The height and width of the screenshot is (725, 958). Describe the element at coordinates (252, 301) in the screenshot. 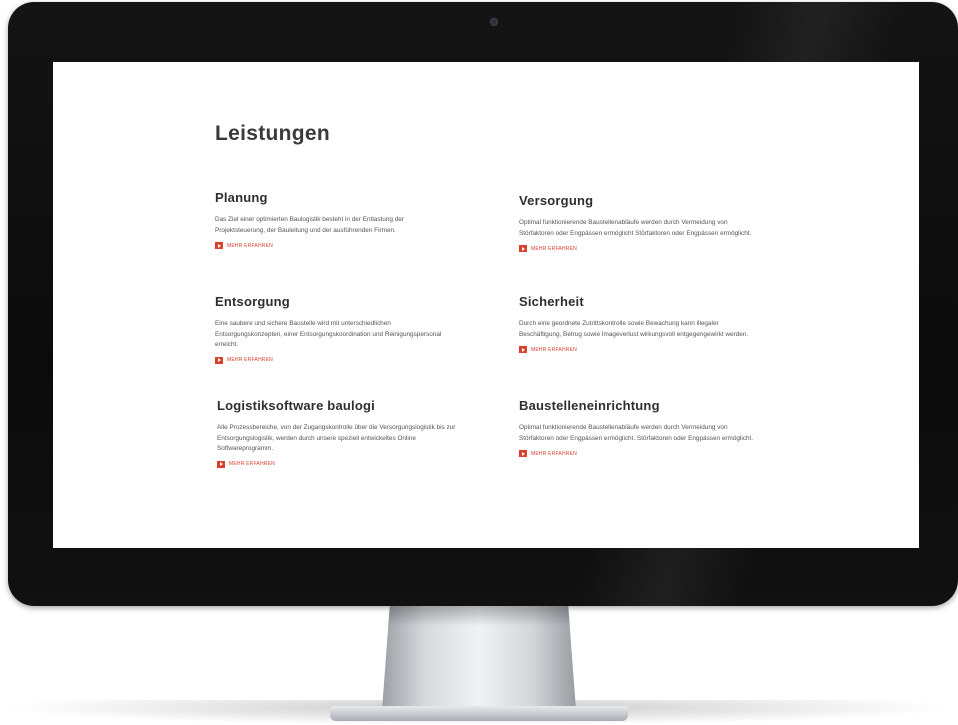

I see `service-title: Entsorgung` at that location.